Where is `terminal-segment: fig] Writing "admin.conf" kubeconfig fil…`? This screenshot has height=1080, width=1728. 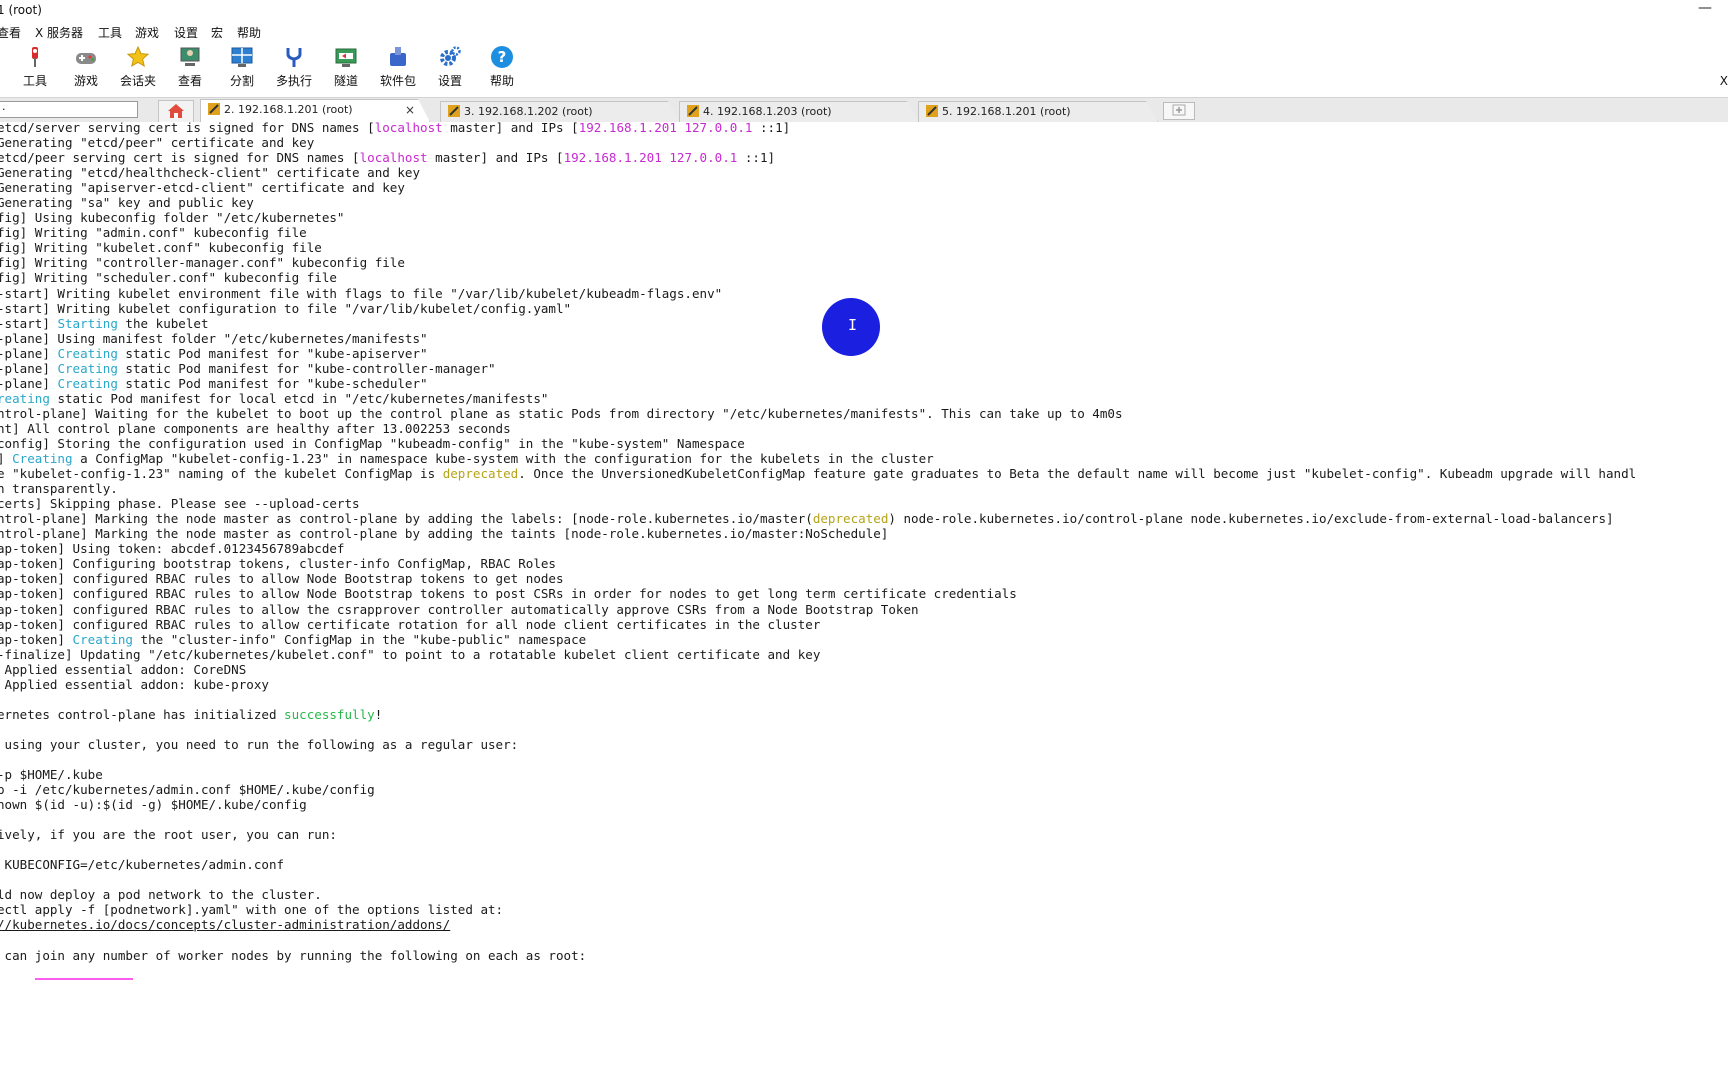 terminal-segment: fig] Writing "admin.conf" kubeconfig fil… is located at coordinates (153, 233).